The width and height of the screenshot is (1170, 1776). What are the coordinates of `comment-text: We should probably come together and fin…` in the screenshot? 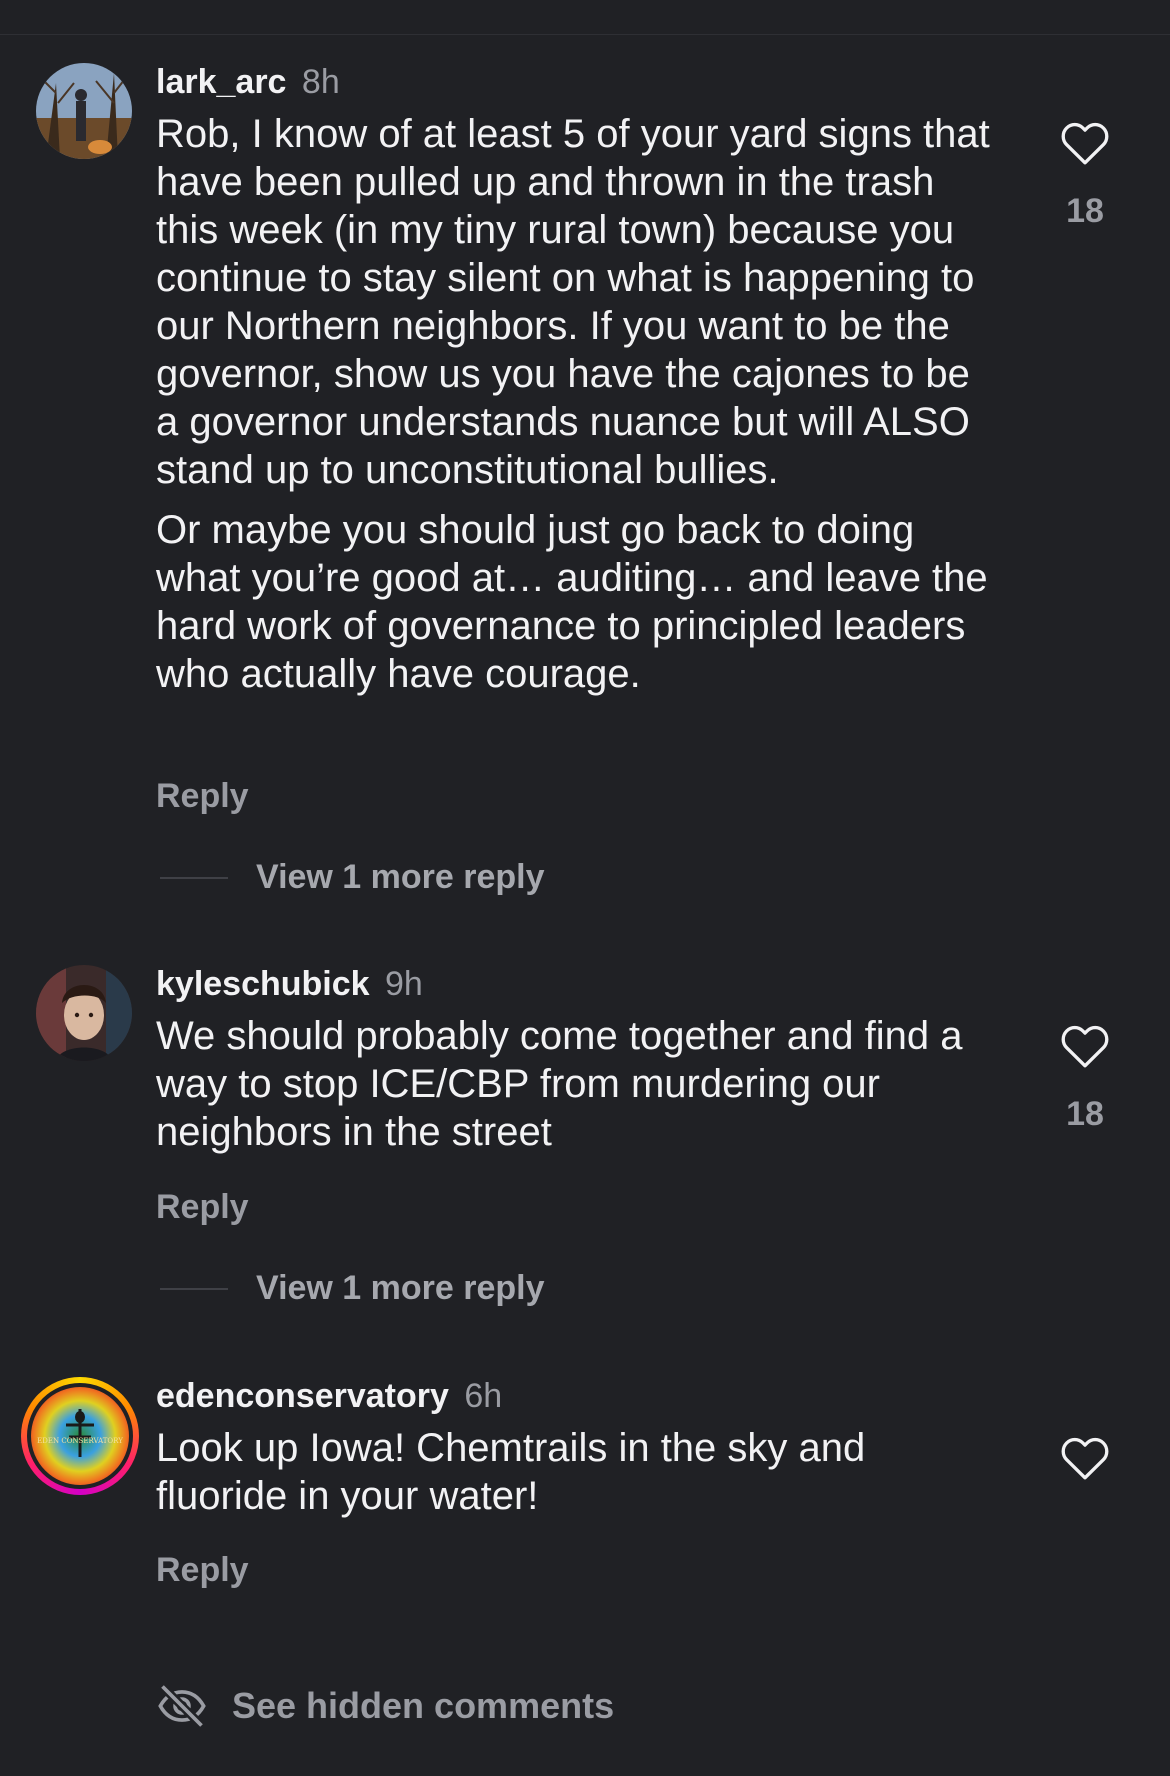 It's located at (576, 1084).